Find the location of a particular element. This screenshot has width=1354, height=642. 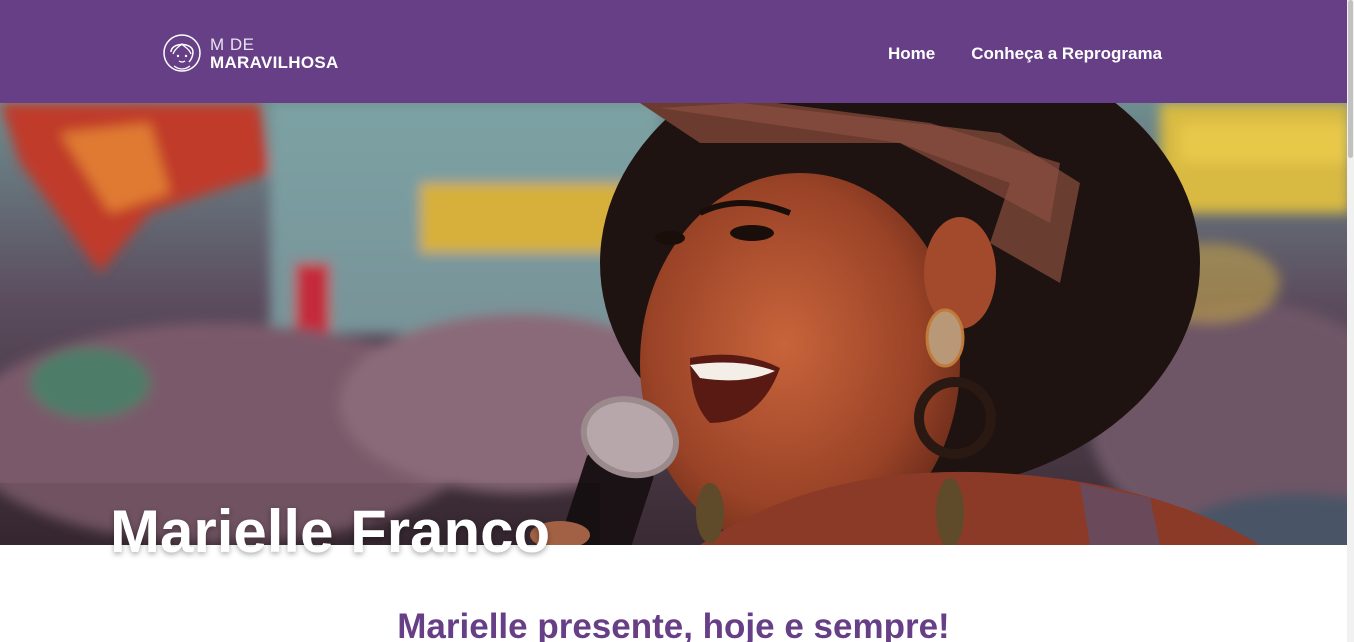

main-nav: Home Conheça a Reprograma is located at coordinates (1025, 54).